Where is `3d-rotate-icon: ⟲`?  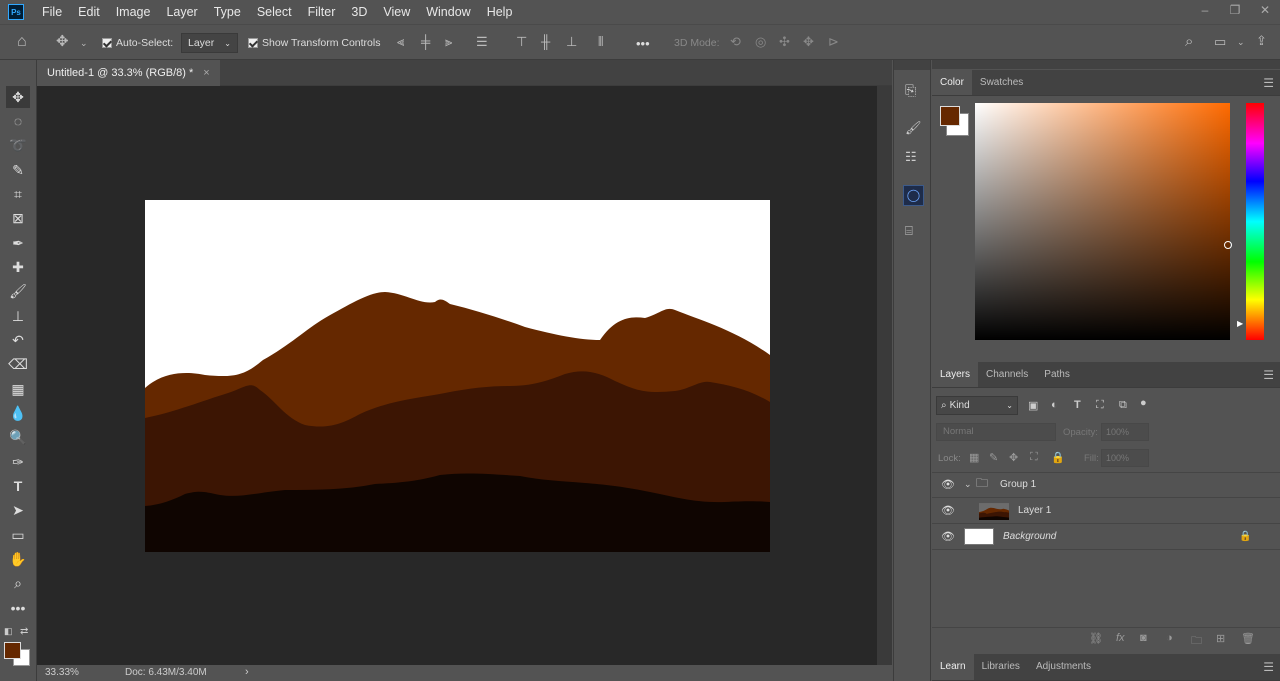 3d-rotate-icon: ⟲ is located at coordinates (735, 42).